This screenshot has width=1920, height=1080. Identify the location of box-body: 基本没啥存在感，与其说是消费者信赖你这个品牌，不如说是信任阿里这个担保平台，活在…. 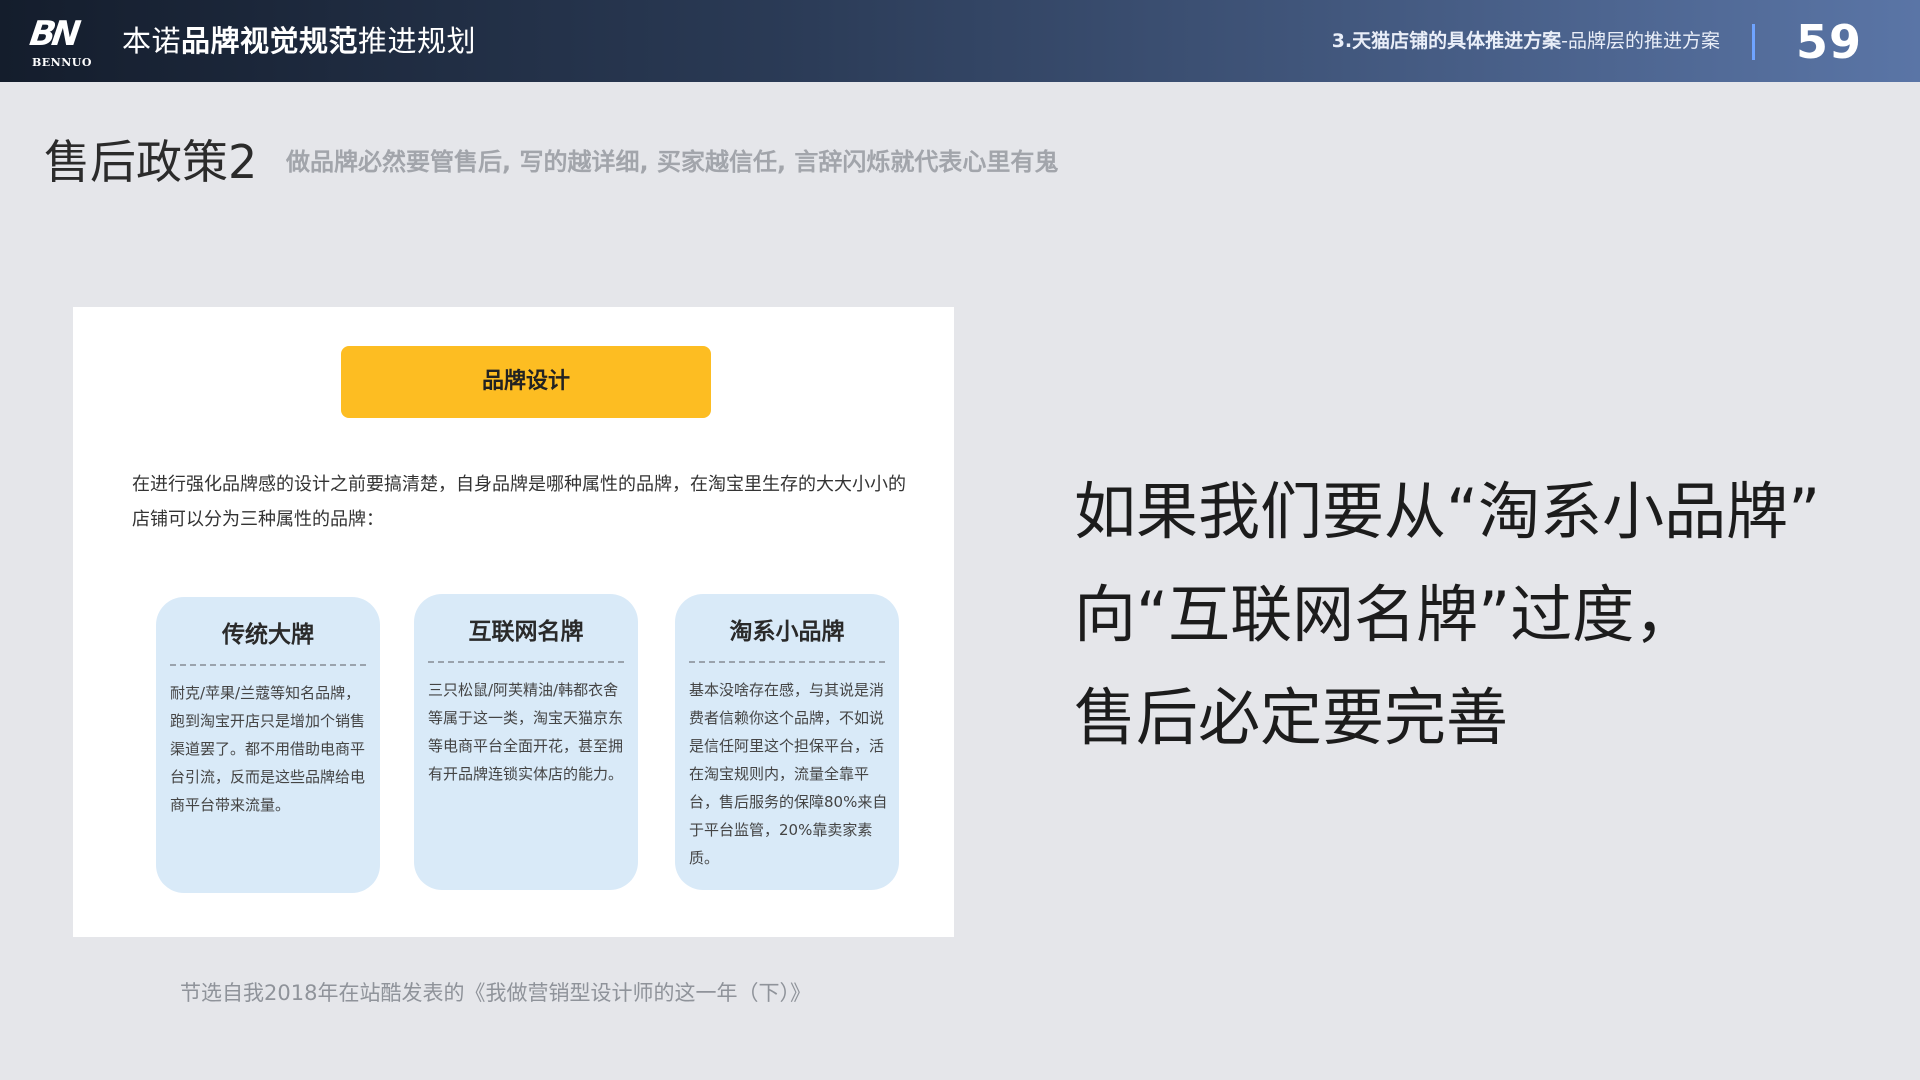
(788, 774).